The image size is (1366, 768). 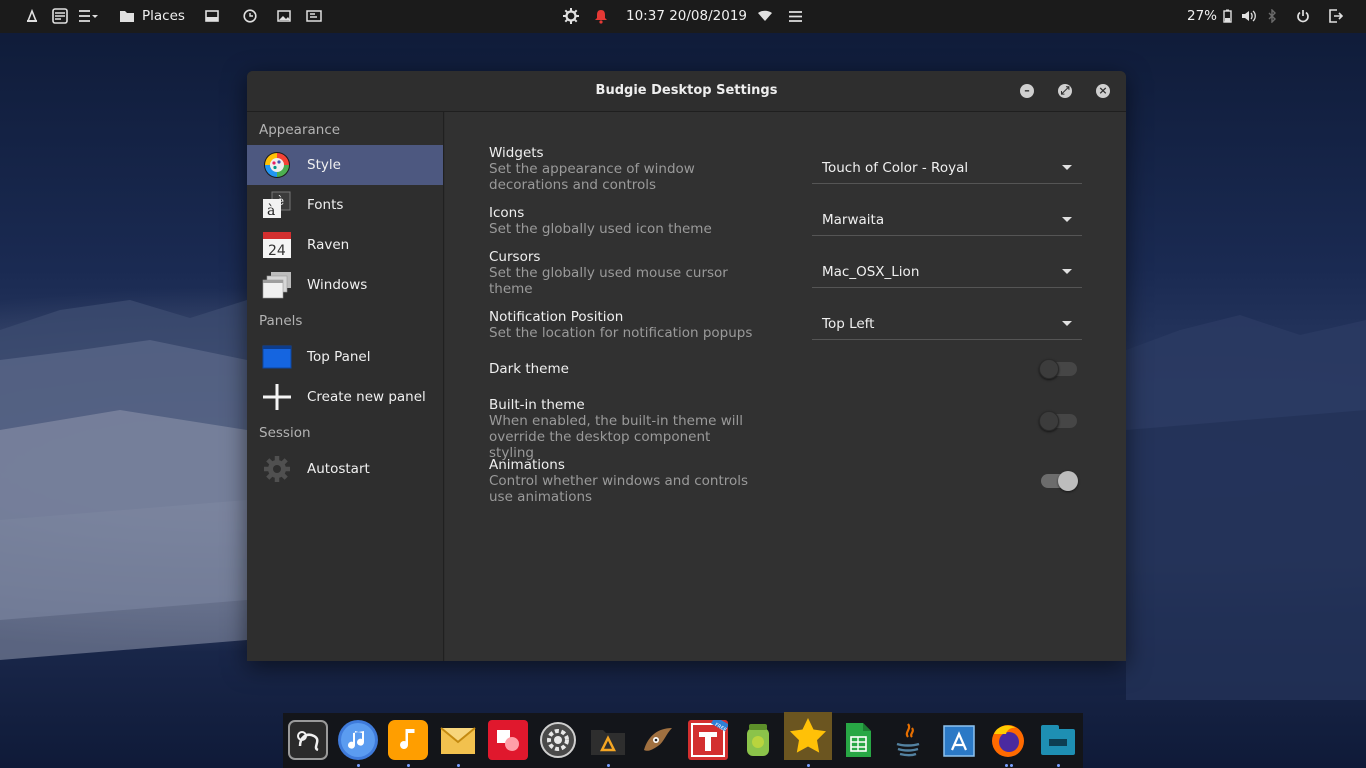 What do you see at coordinates (848, 324) in the screenshot?
I see `dropdown-value: Top Left` at bounding box center [848, 324].